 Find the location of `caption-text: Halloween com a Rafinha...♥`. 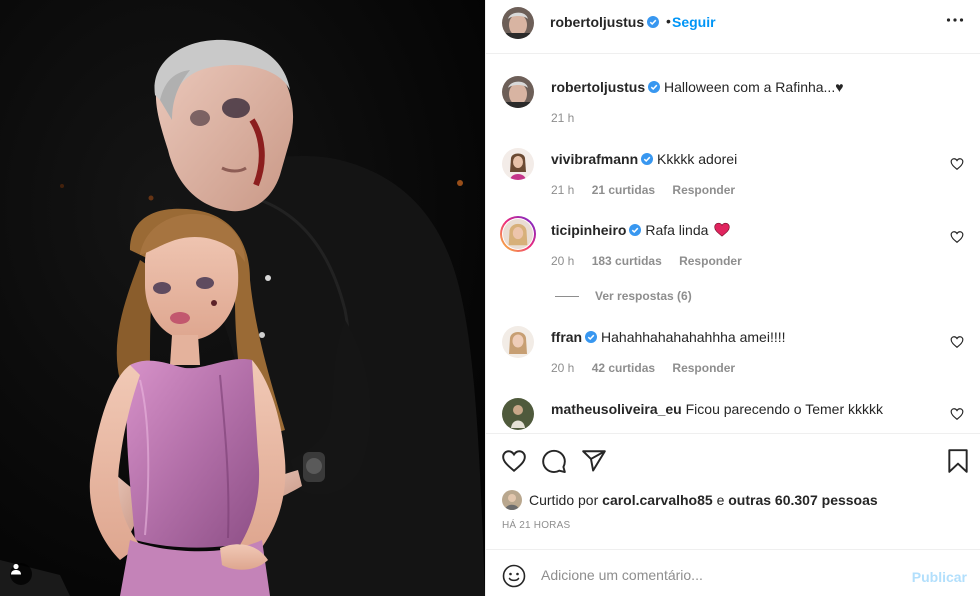

caption-text: Halloween com a Rafinha...♥ is located at coordinates (754, 87).